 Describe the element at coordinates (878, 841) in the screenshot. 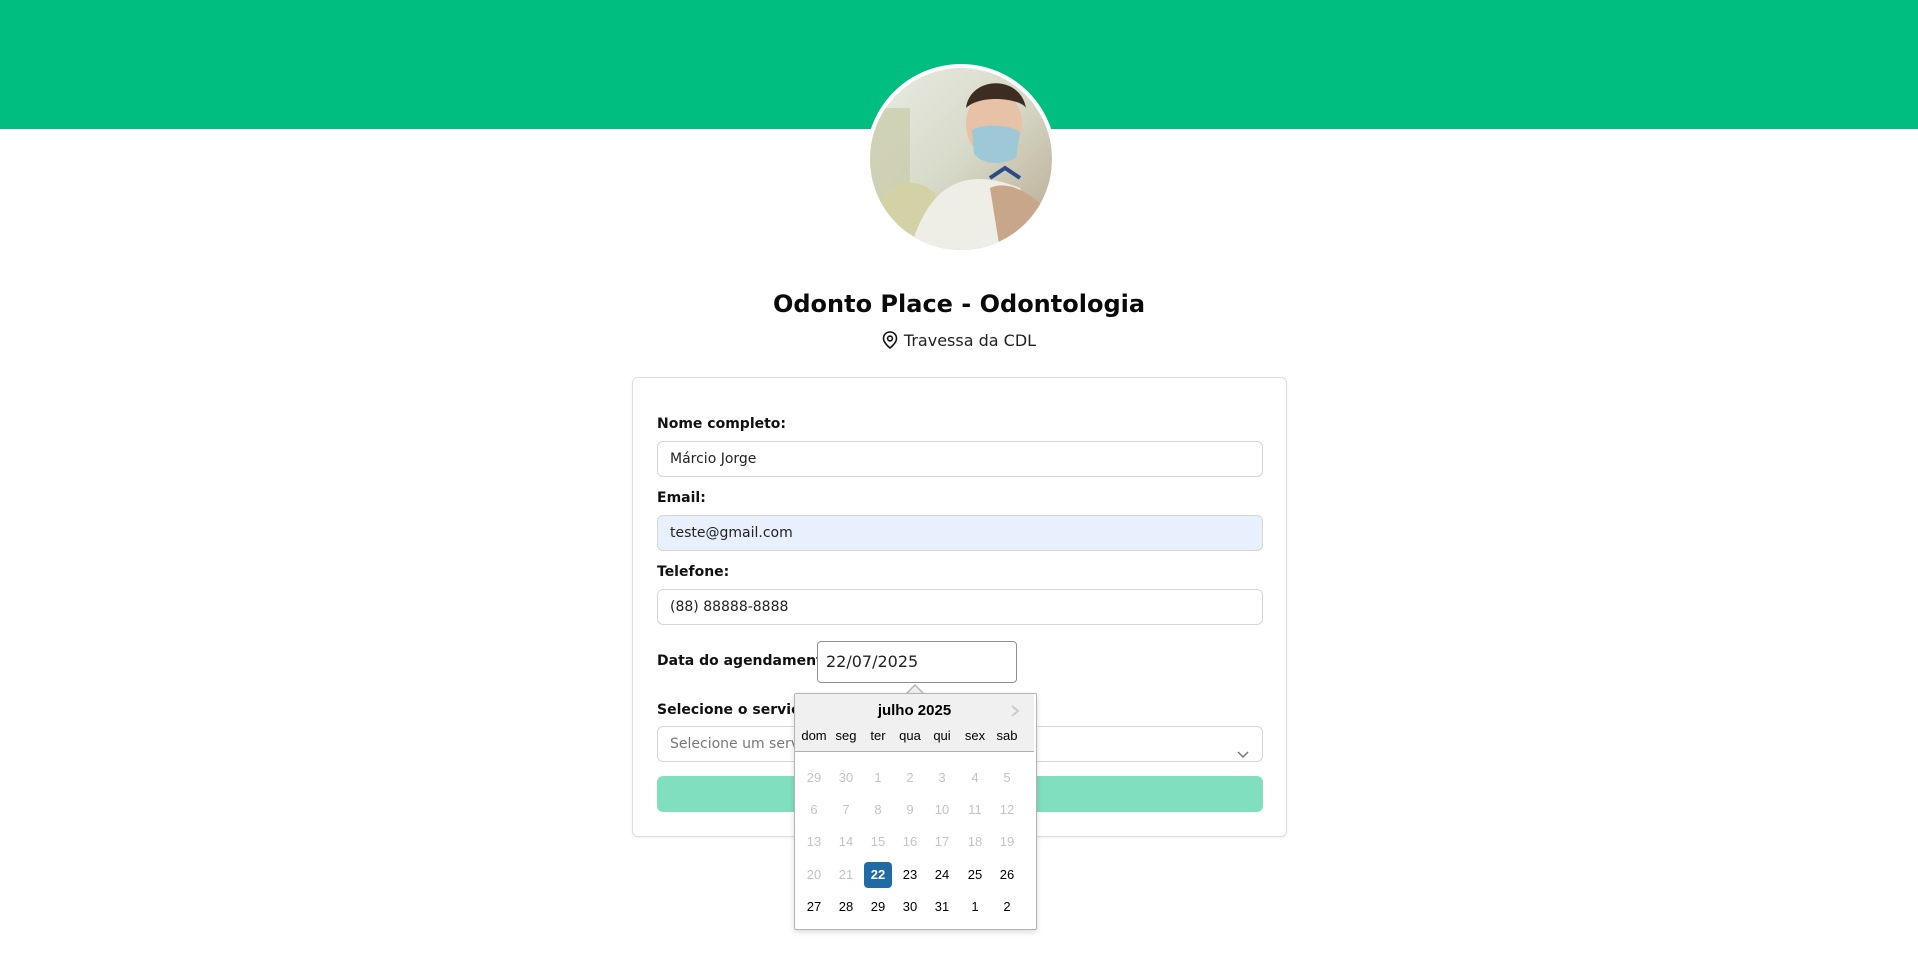

I see `calendar-day: 15` at that location.